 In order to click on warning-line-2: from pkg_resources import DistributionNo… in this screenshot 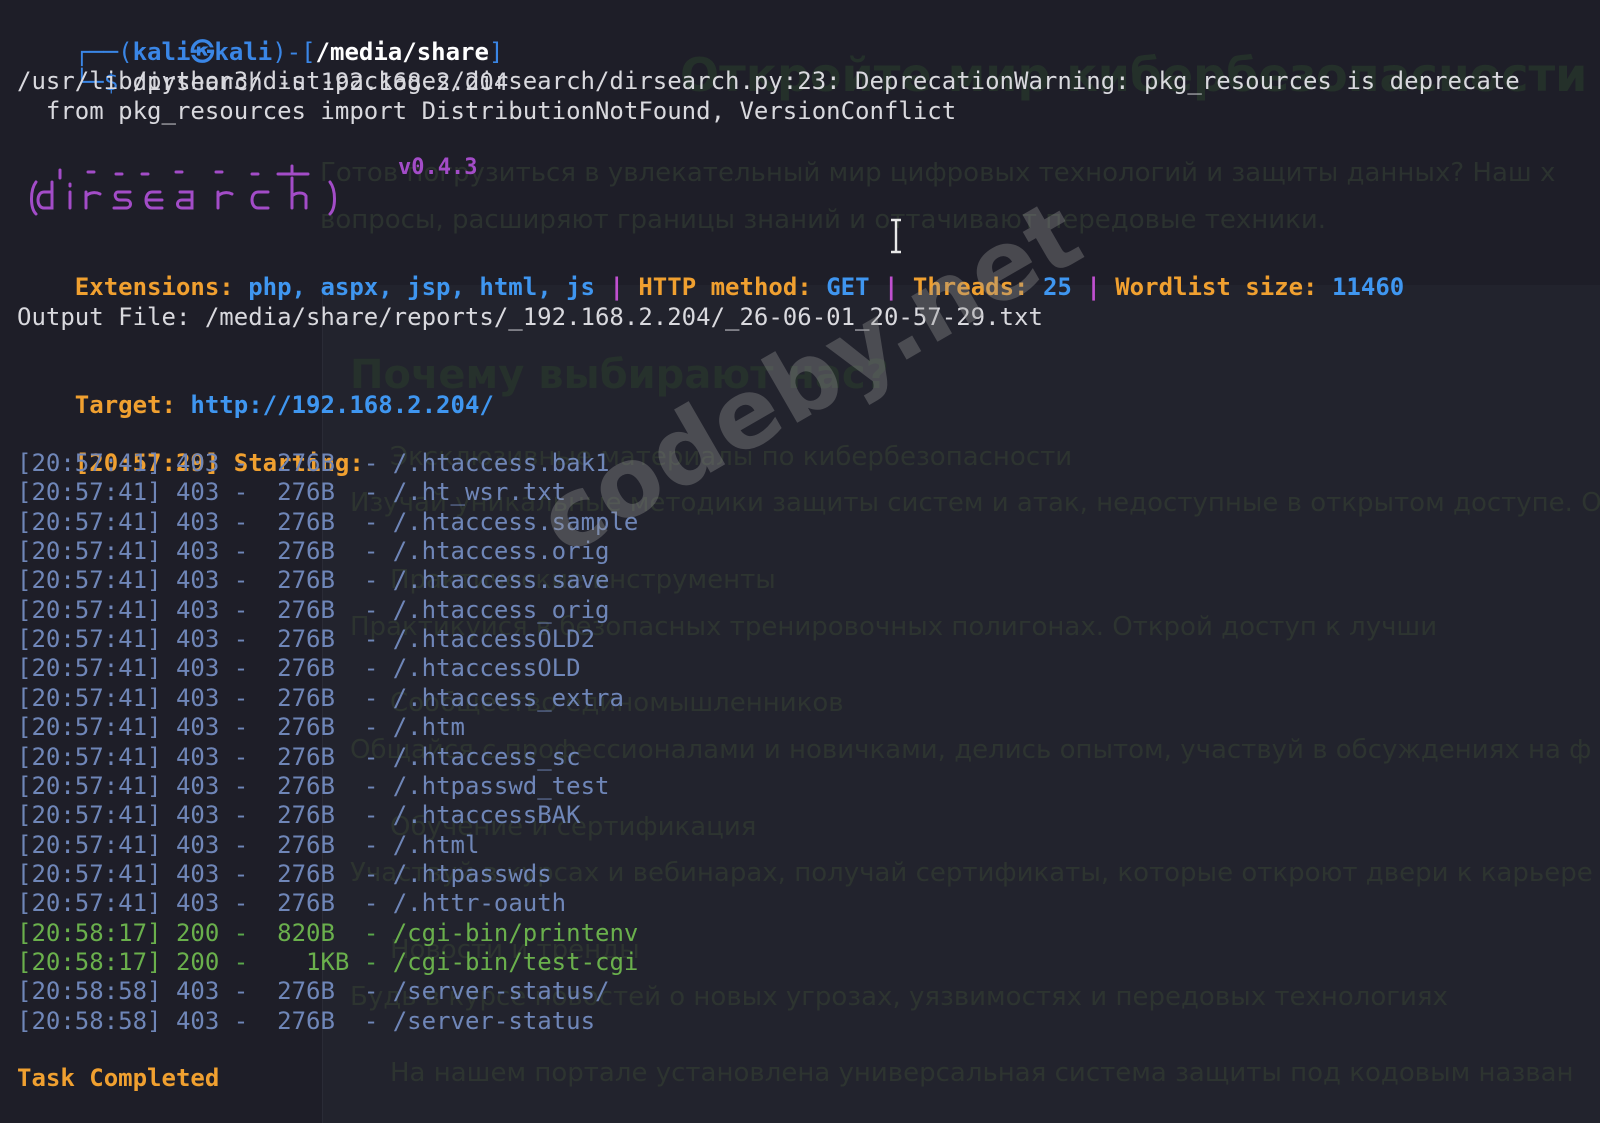, I will do `click(487, 111)`.